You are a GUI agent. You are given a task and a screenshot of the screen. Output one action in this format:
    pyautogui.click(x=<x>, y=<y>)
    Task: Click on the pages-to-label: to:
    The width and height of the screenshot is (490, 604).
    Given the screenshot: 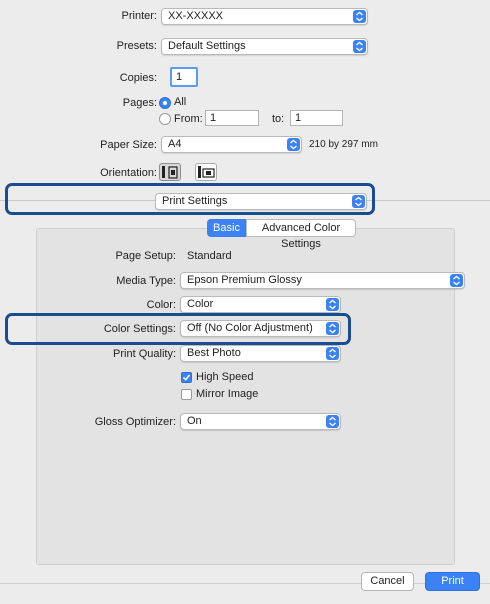 What is the action you would take?
    pyautogui.click(x=278, y=119)
    